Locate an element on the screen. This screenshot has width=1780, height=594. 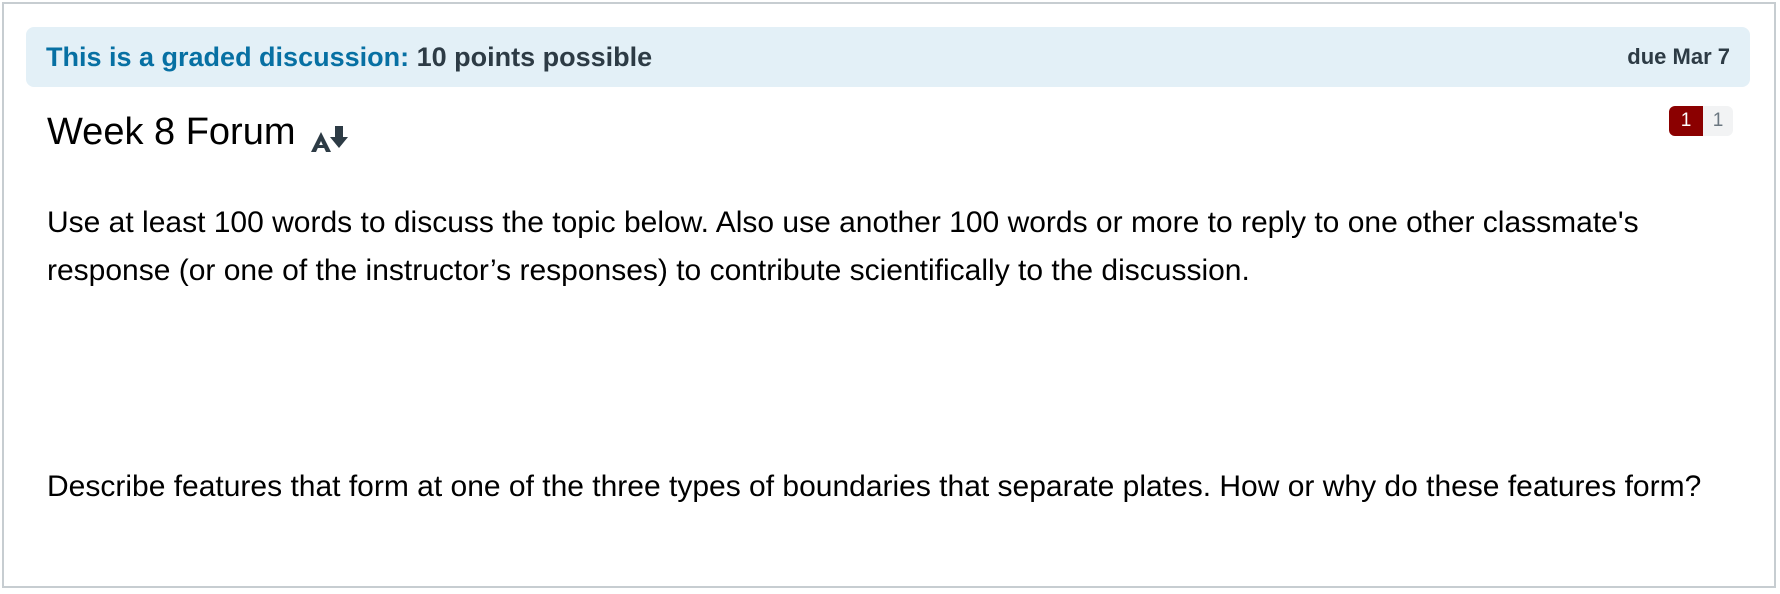
page-title: Week 8 Forum is located at coordinates (171, 131).